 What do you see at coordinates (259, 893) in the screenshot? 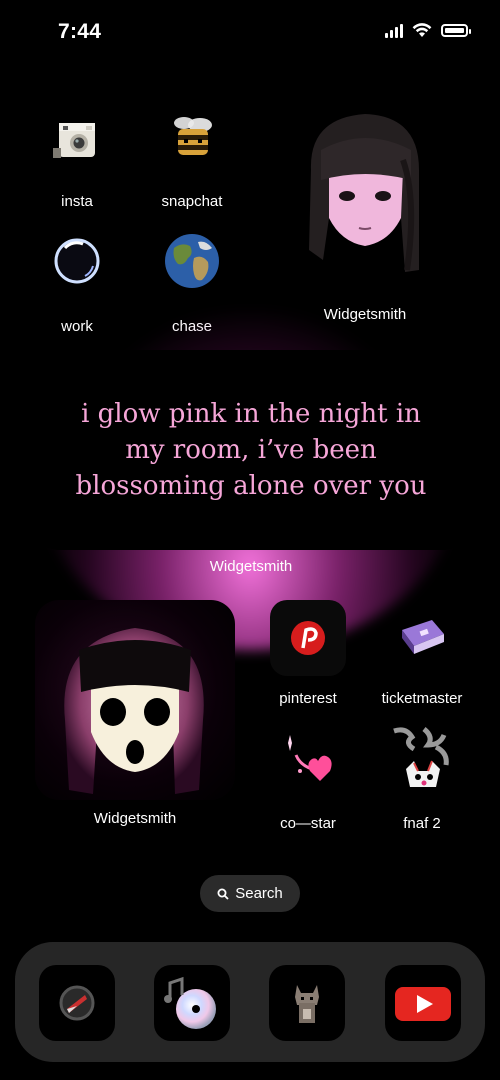
I see `search-label: Search` at bounding box center [259, 893].